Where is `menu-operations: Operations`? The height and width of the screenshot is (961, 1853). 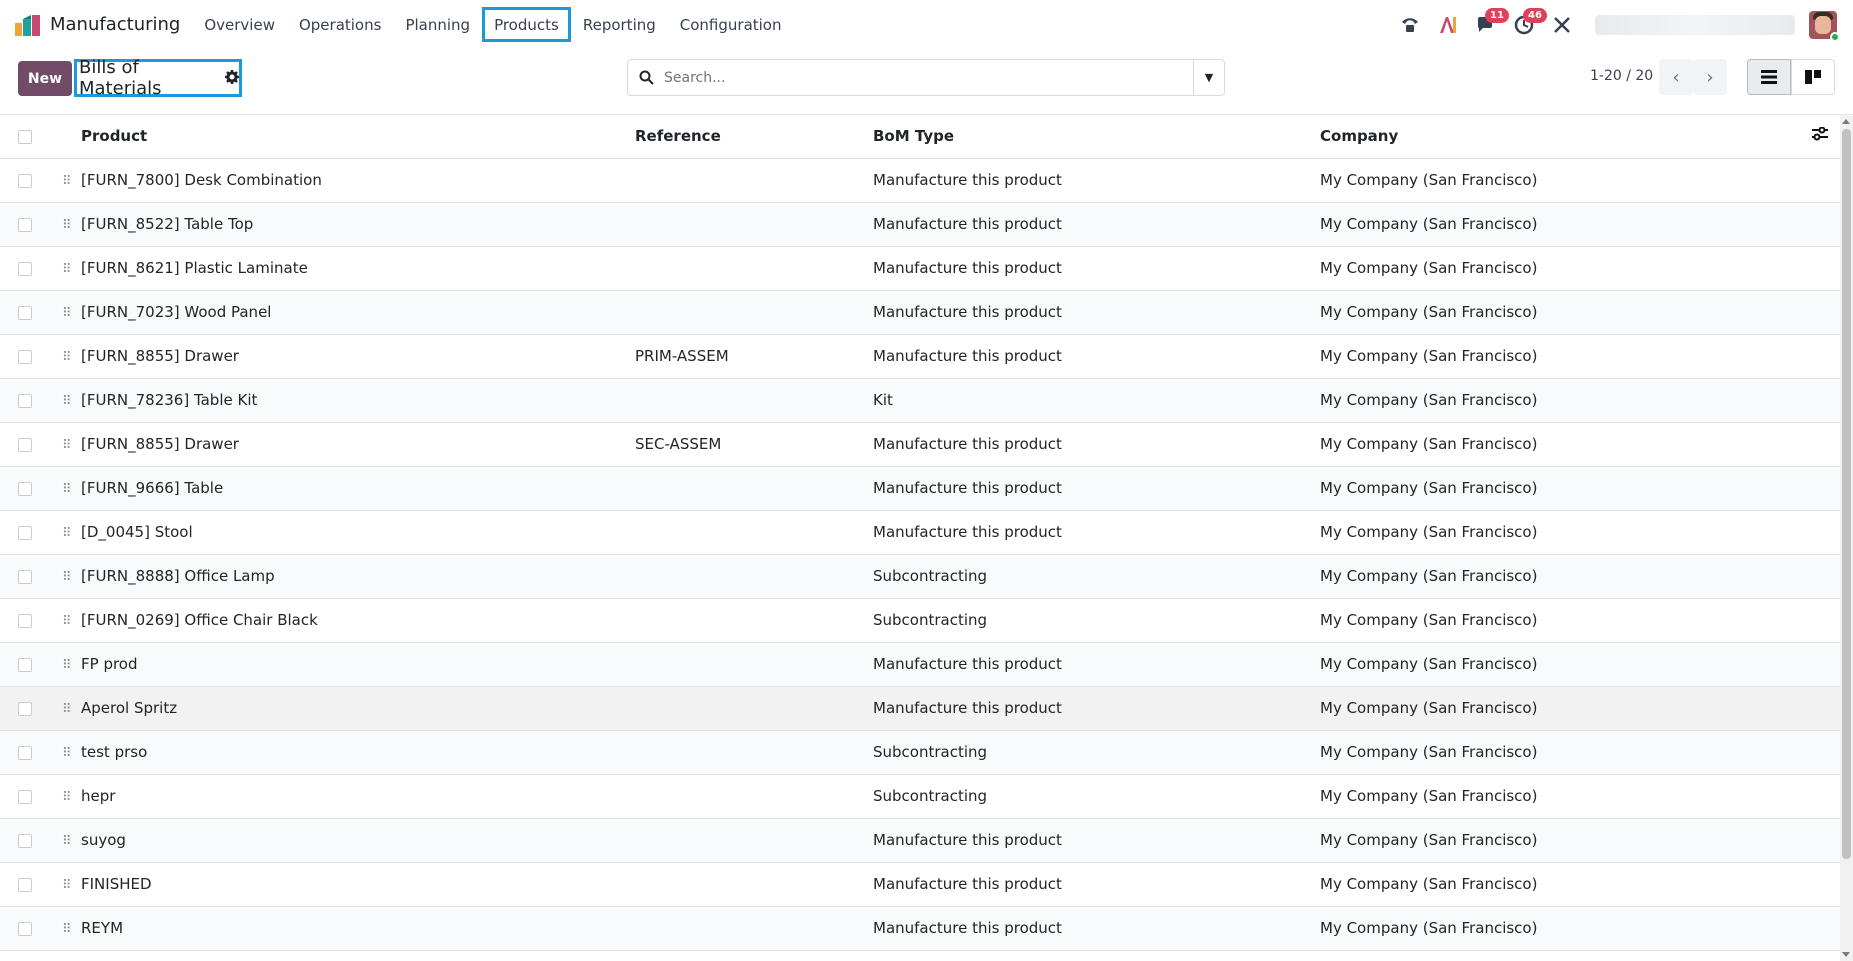
menu-operations: Operations is located at coordinates (340, 24).